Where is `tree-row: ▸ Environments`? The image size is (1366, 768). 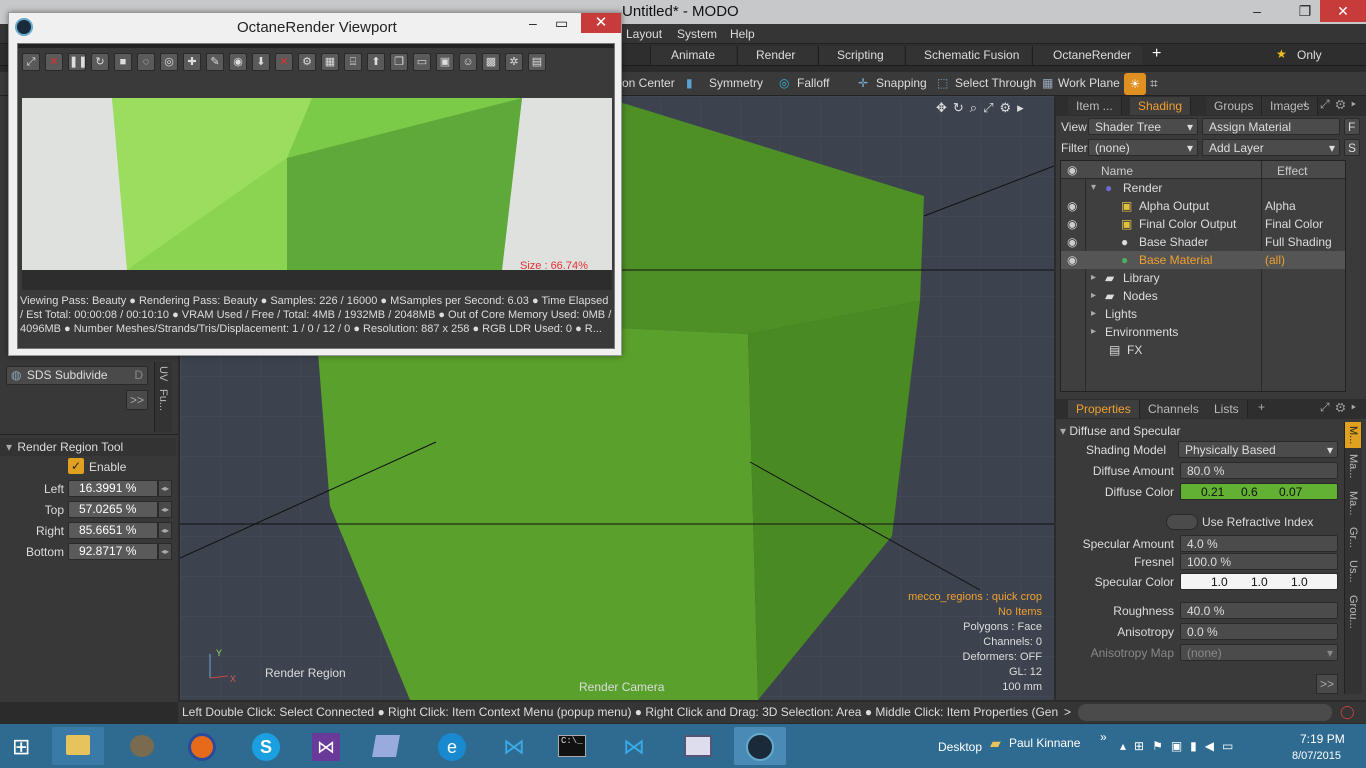
tree-row: ▸ Environments is located at coordinates (1203, 332).